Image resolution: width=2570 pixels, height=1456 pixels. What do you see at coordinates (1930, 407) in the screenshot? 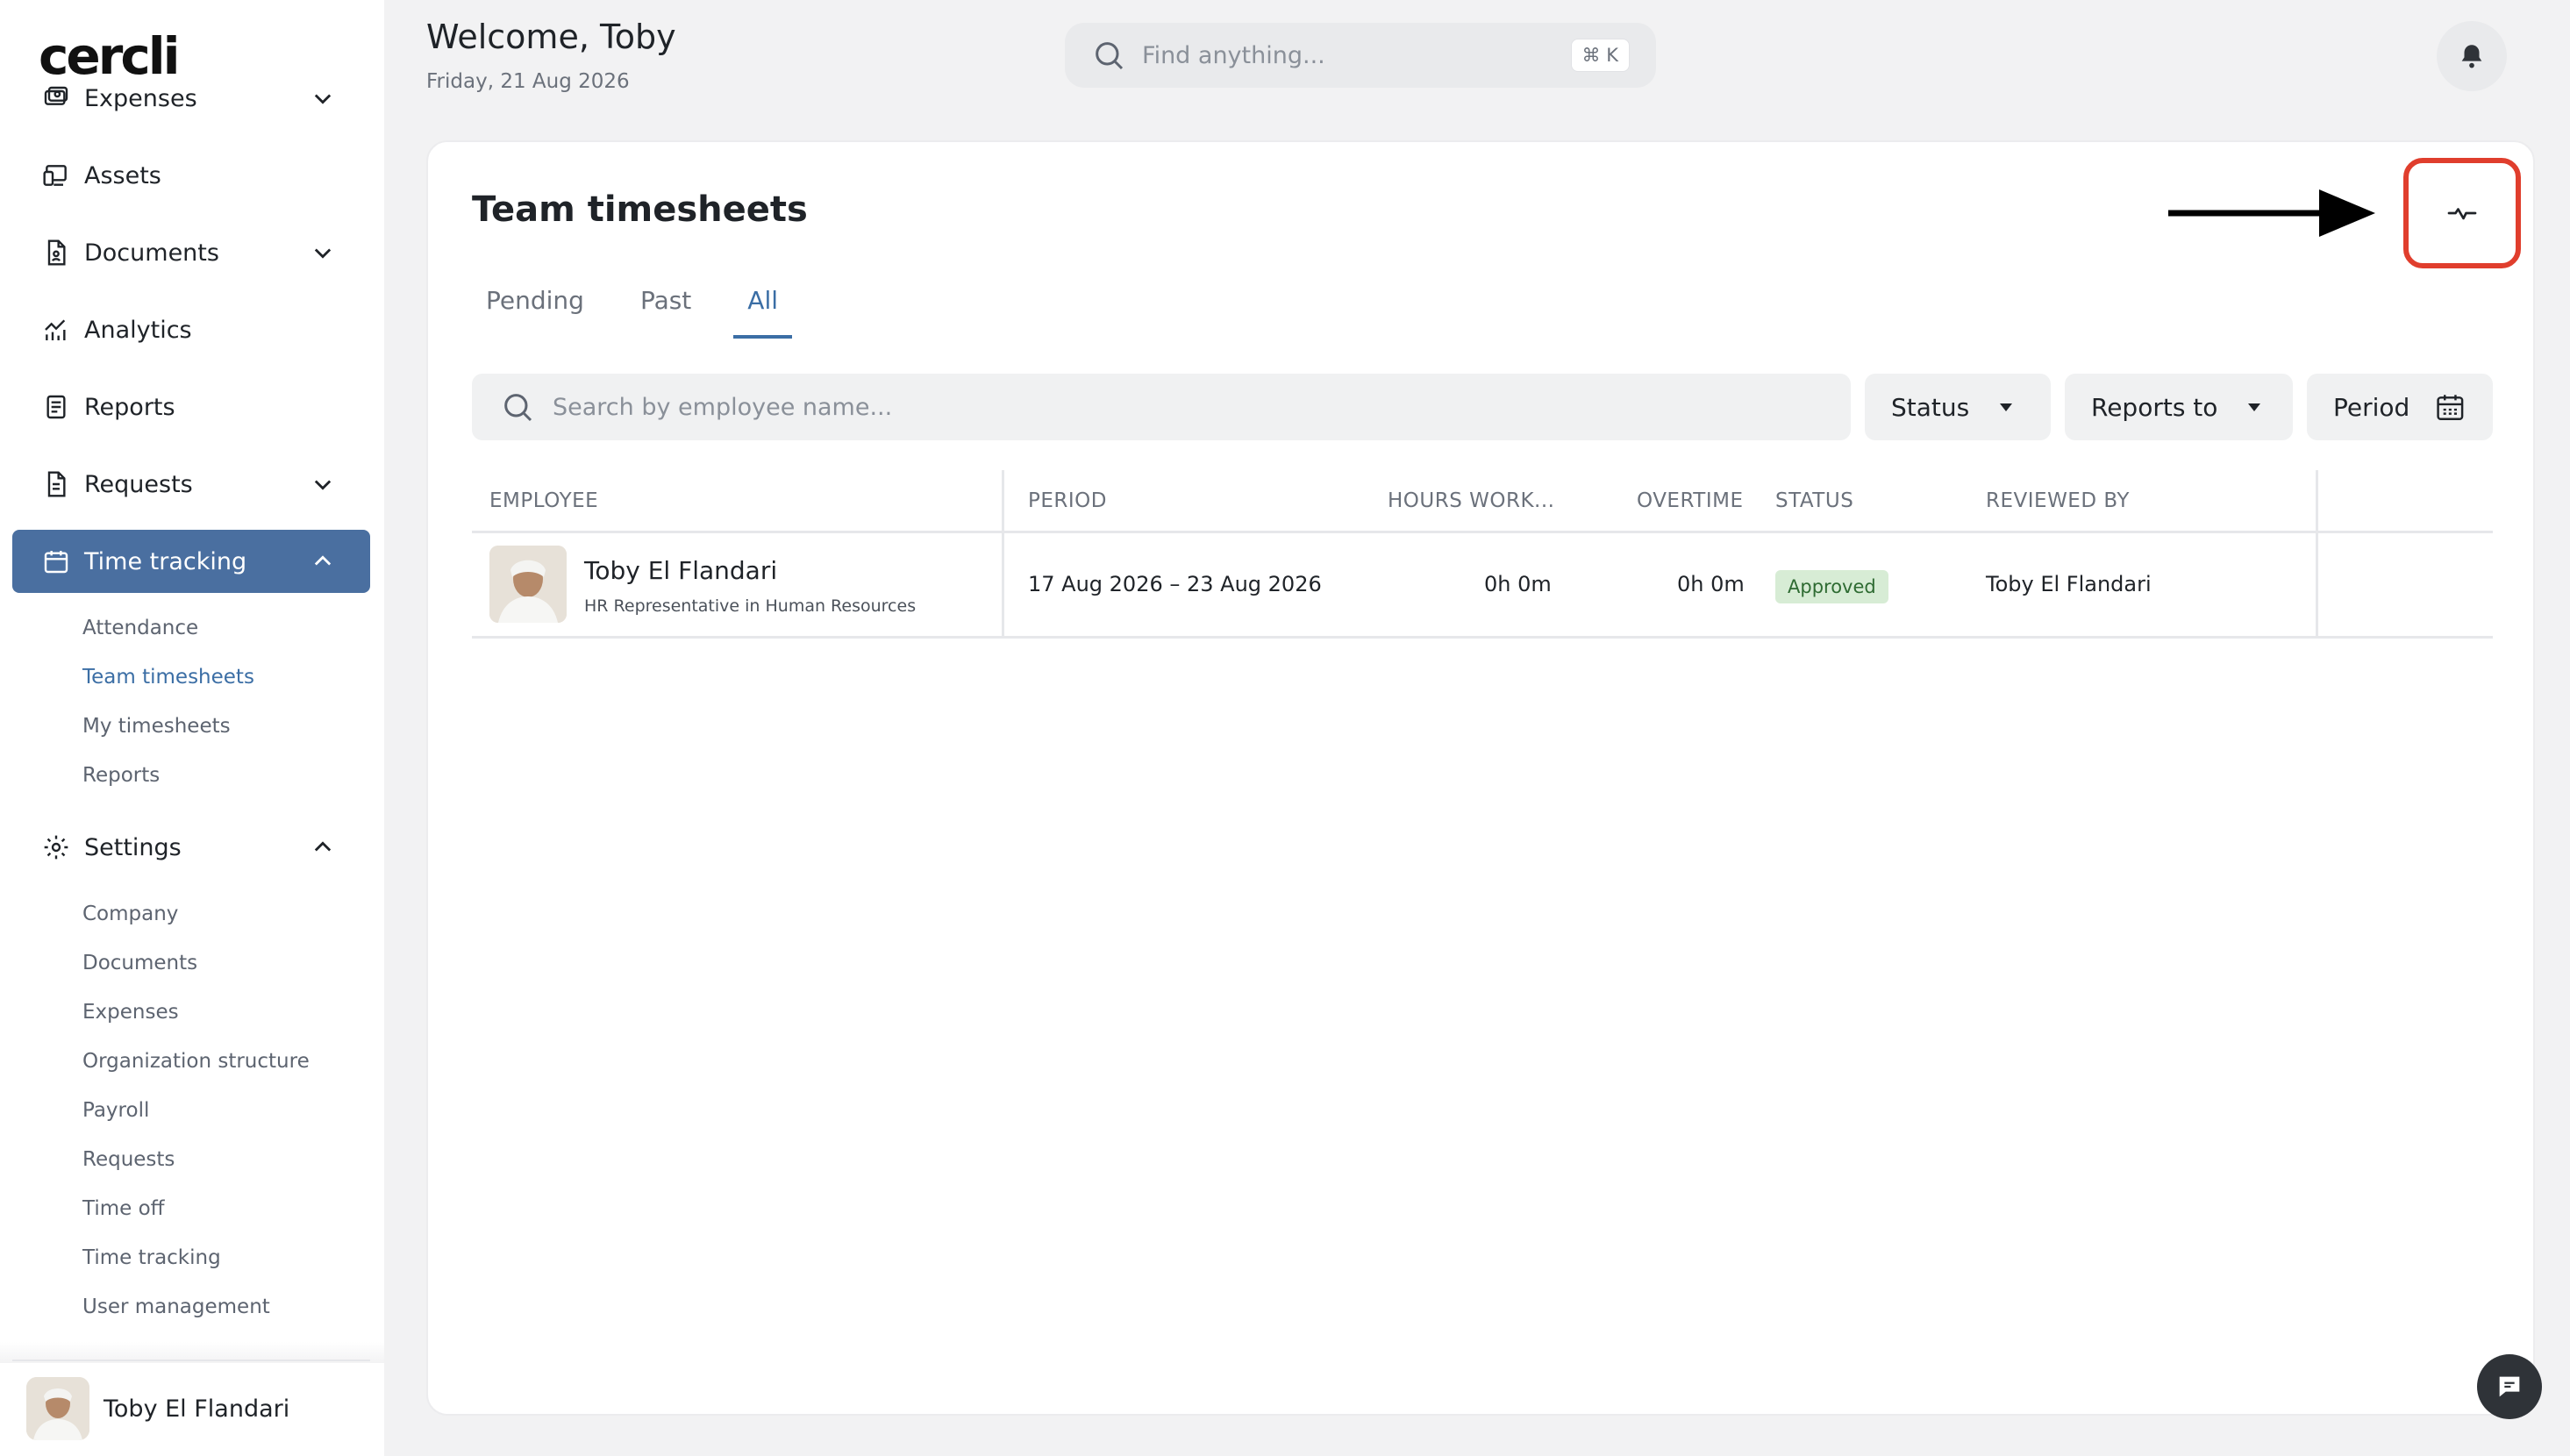
I see `status-filter-label: Status` at bounding box center [1930, 407].